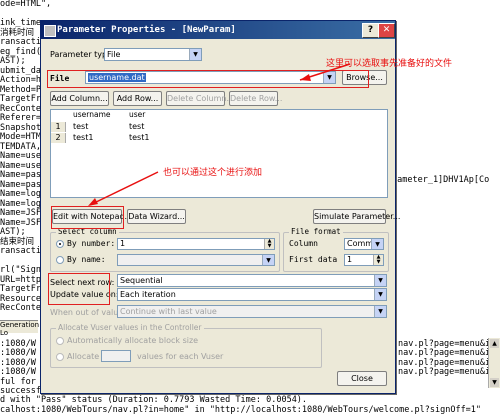  Describe the element at coordinates (148, 294) in the screenshot. I see `update-value-on-value: Each iteration` at that location.